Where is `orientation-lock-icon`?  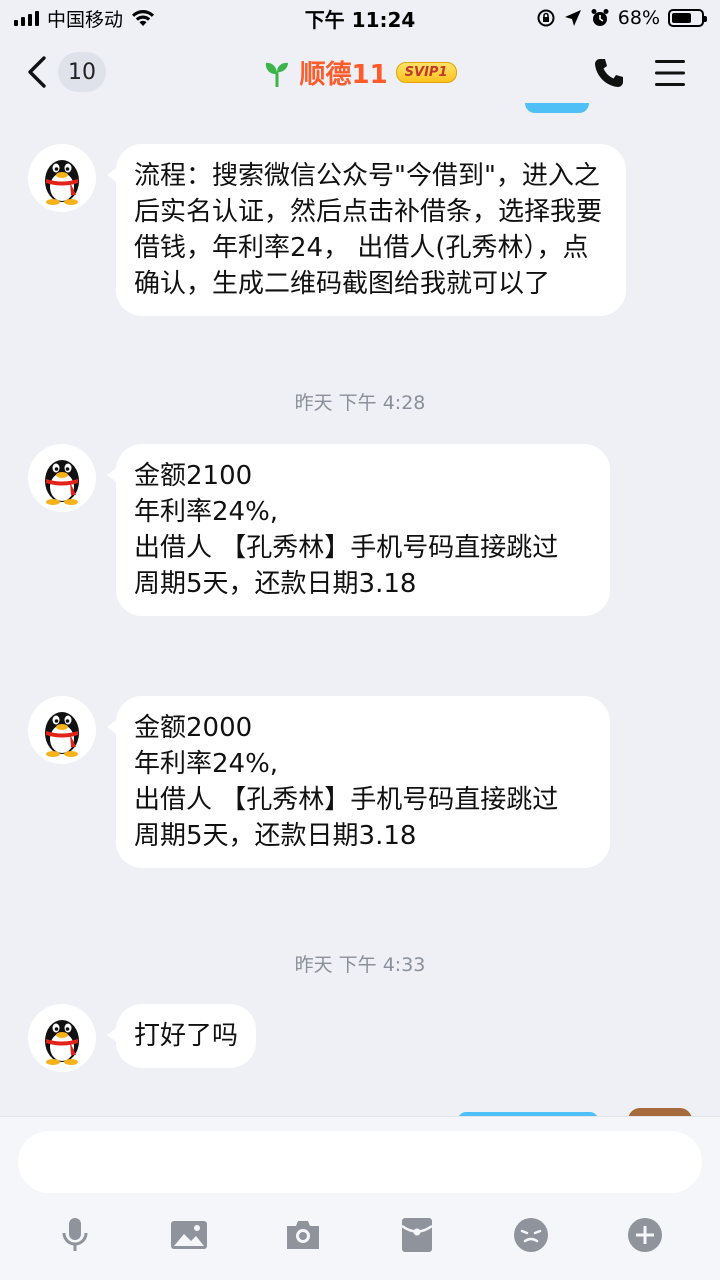 orientation-lock-icon is located at coordinates (546, 18).